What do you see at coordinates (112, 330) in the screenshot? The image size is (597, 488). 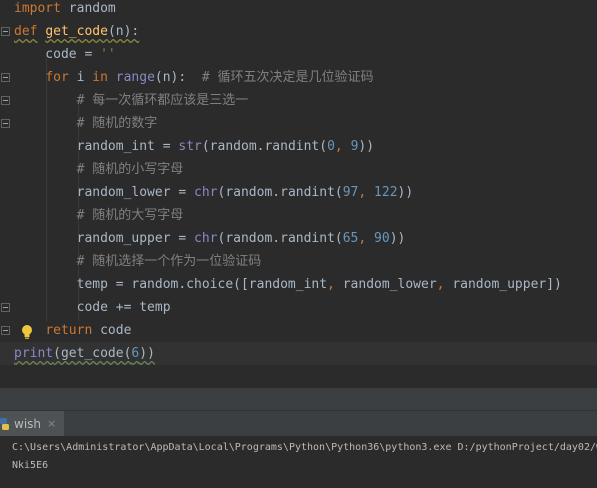 I see `code-token: code` at bounding box center [112, 330].